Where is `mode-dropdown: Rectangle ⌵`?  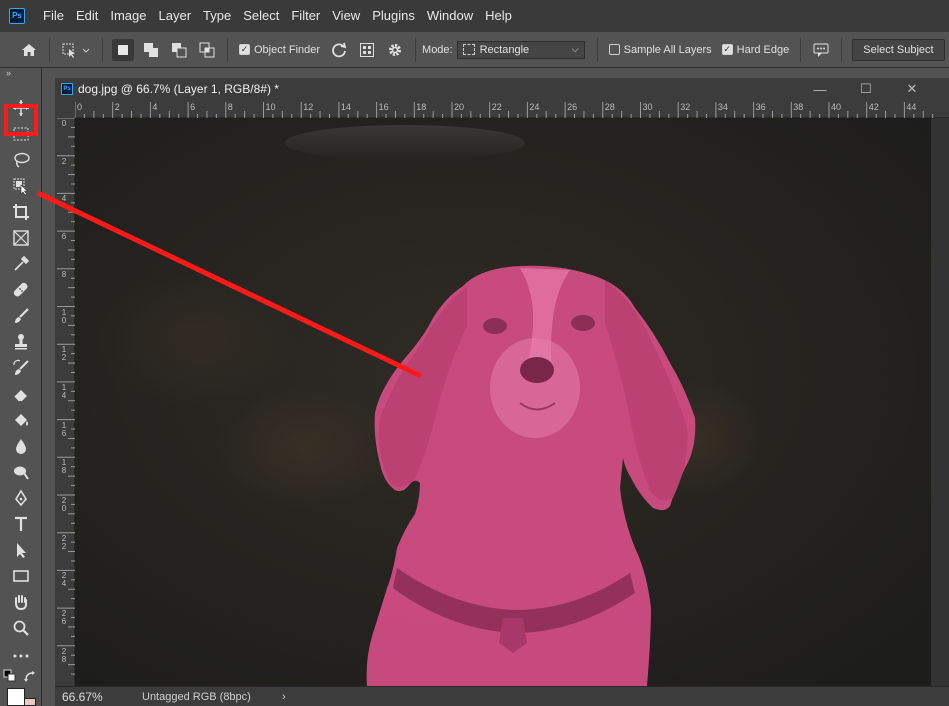
mode-dropdown: Rectangle ⌵ is located at coordinates (520, 49).